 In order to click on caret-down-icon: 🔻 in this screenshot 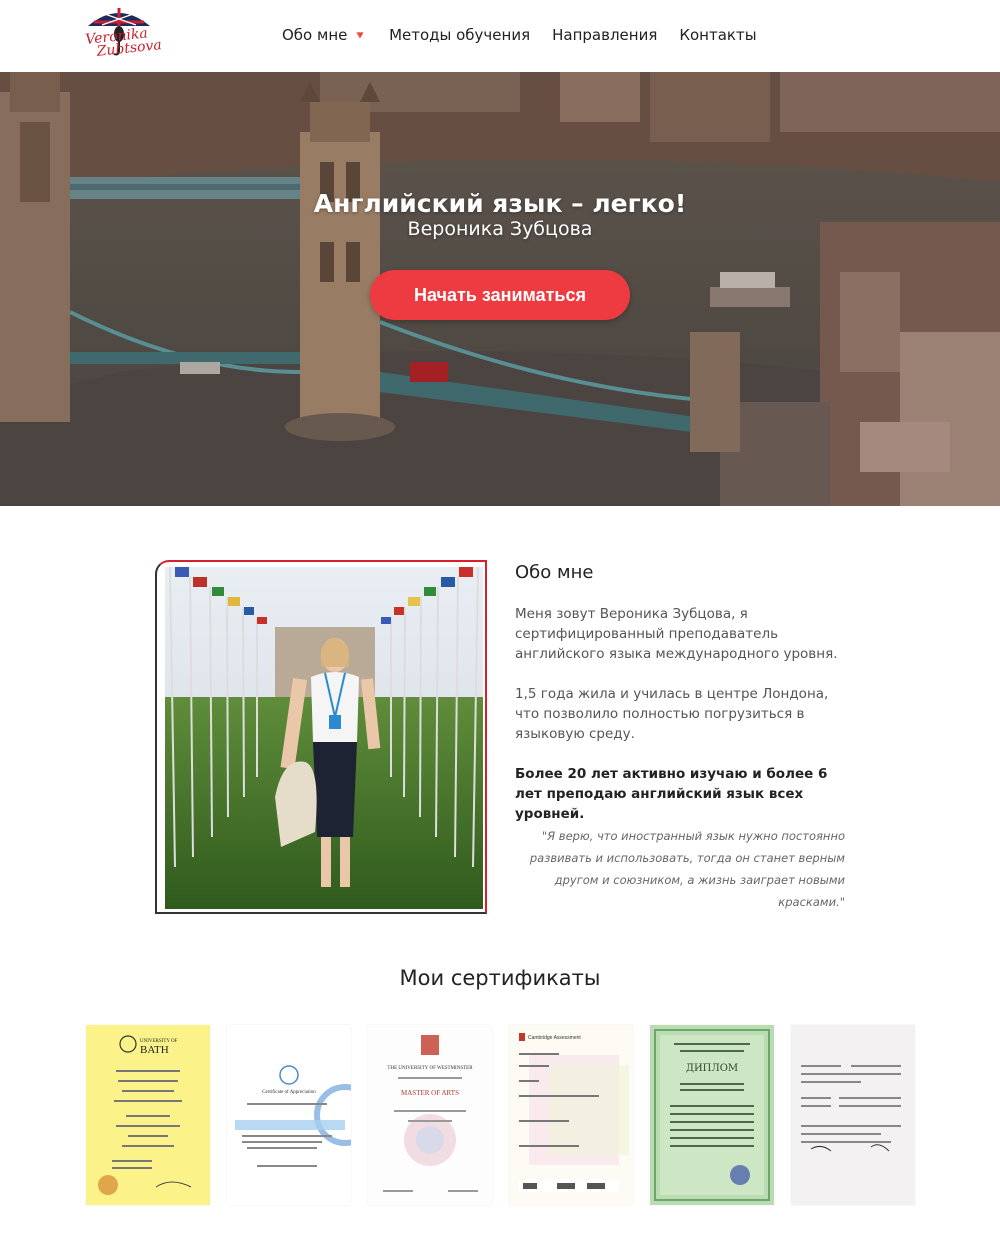, I will do `click(360, 35)`.